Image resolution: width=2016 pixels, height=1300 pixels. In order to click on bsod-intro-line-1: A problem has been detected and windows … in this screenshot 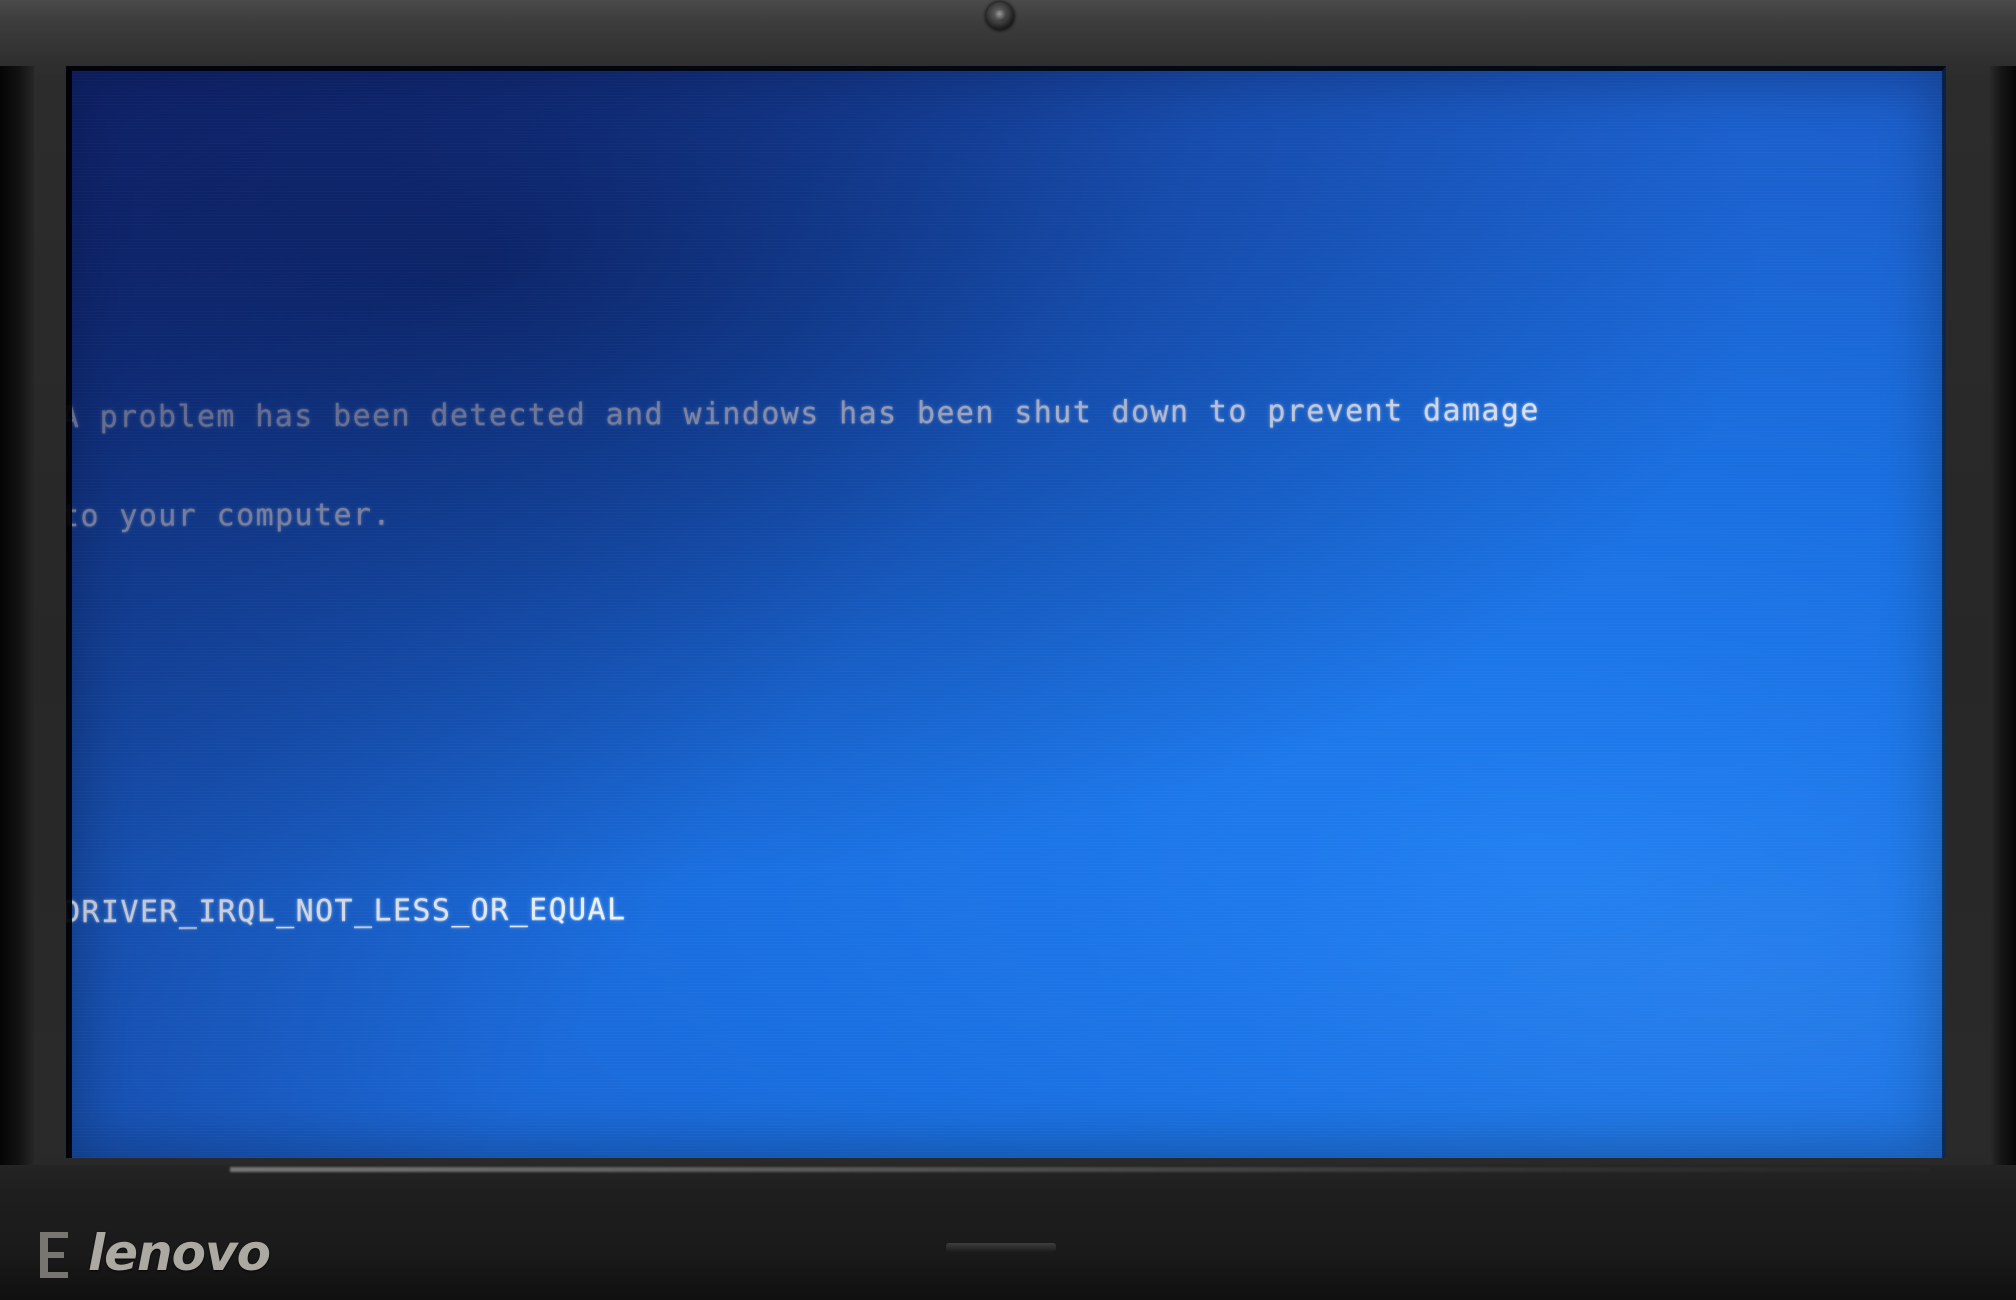, I will do `click(803, 414)`.